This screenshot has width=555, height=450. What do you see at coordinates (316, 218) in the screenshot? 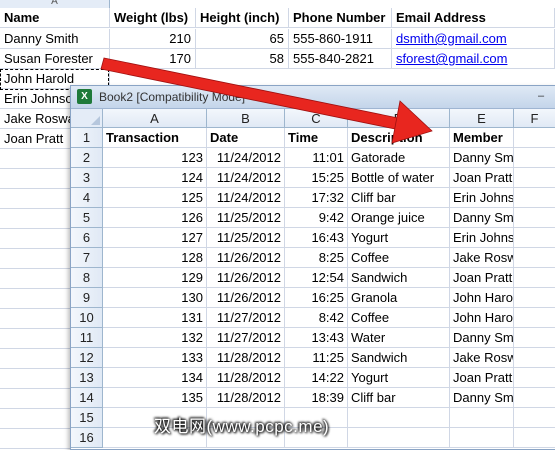
I see `cell-time: 9:42` at bounding box center [316, 218].